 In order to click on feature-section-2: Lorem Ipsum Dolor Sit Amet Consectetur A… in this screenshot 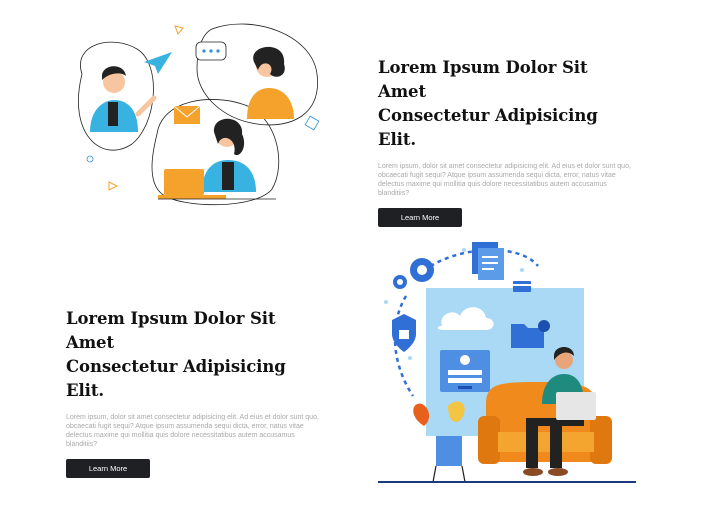, I will do `click(195, 392)`.